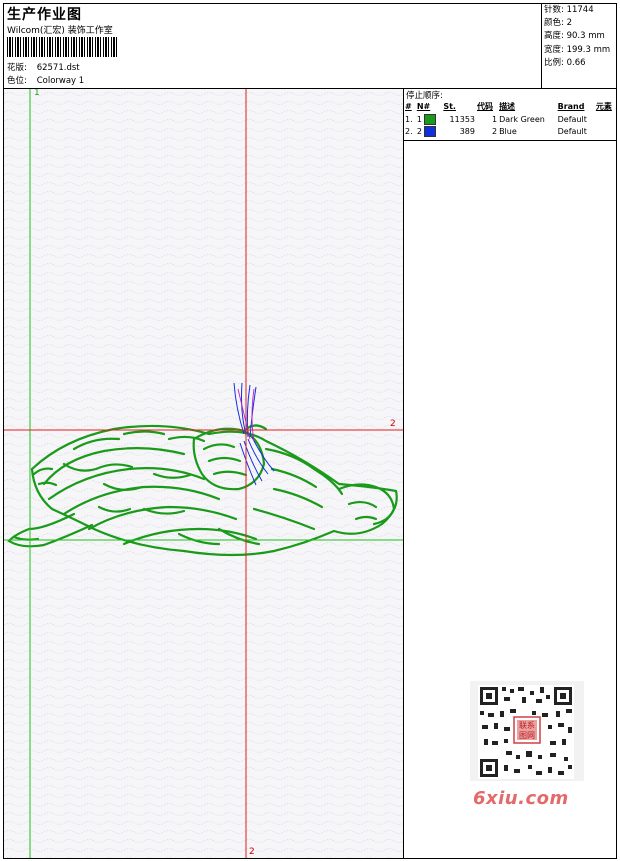 This screenshot has width=620, height=861. I want to click on table-header-row: # N# St. 代码 描述 Brand 元素, so click(510, 106).